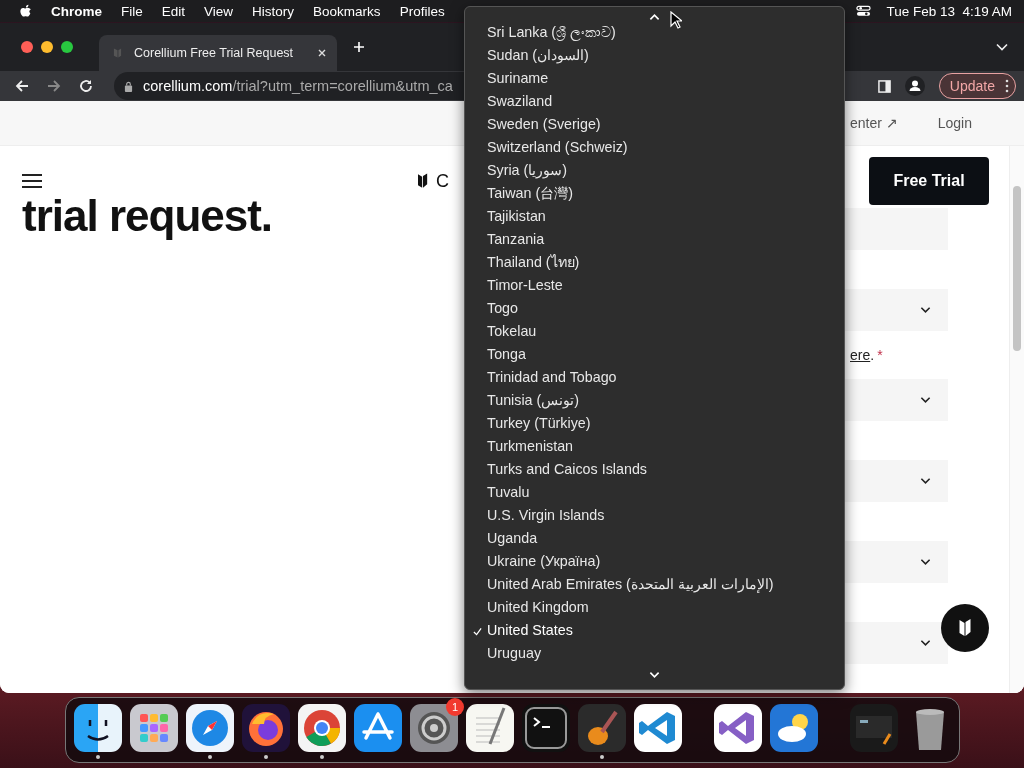  I want to click on country-option: Turks and Caicos Islands, so click(654, 469).